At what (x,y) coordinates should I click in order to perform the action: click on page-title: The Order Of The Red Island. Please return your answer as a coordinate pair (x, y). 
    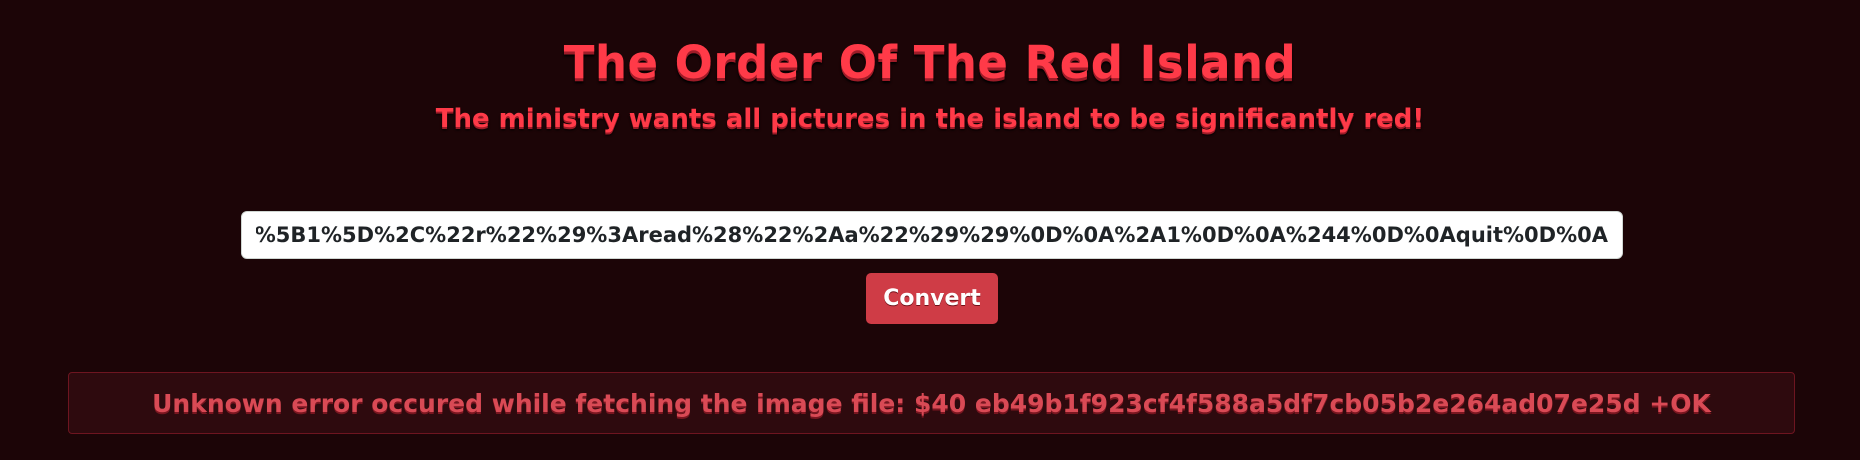
    Looking at the image, I should click on (930, 62).